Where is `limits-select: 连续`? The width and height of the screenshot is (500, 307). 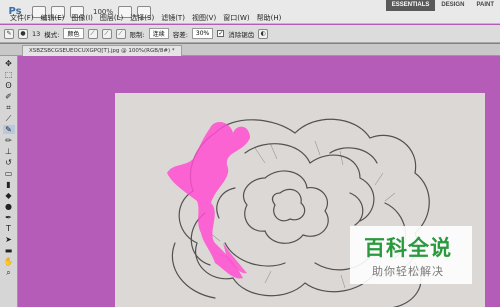
limits-select: 连续 is located at coordinates (158, 33).